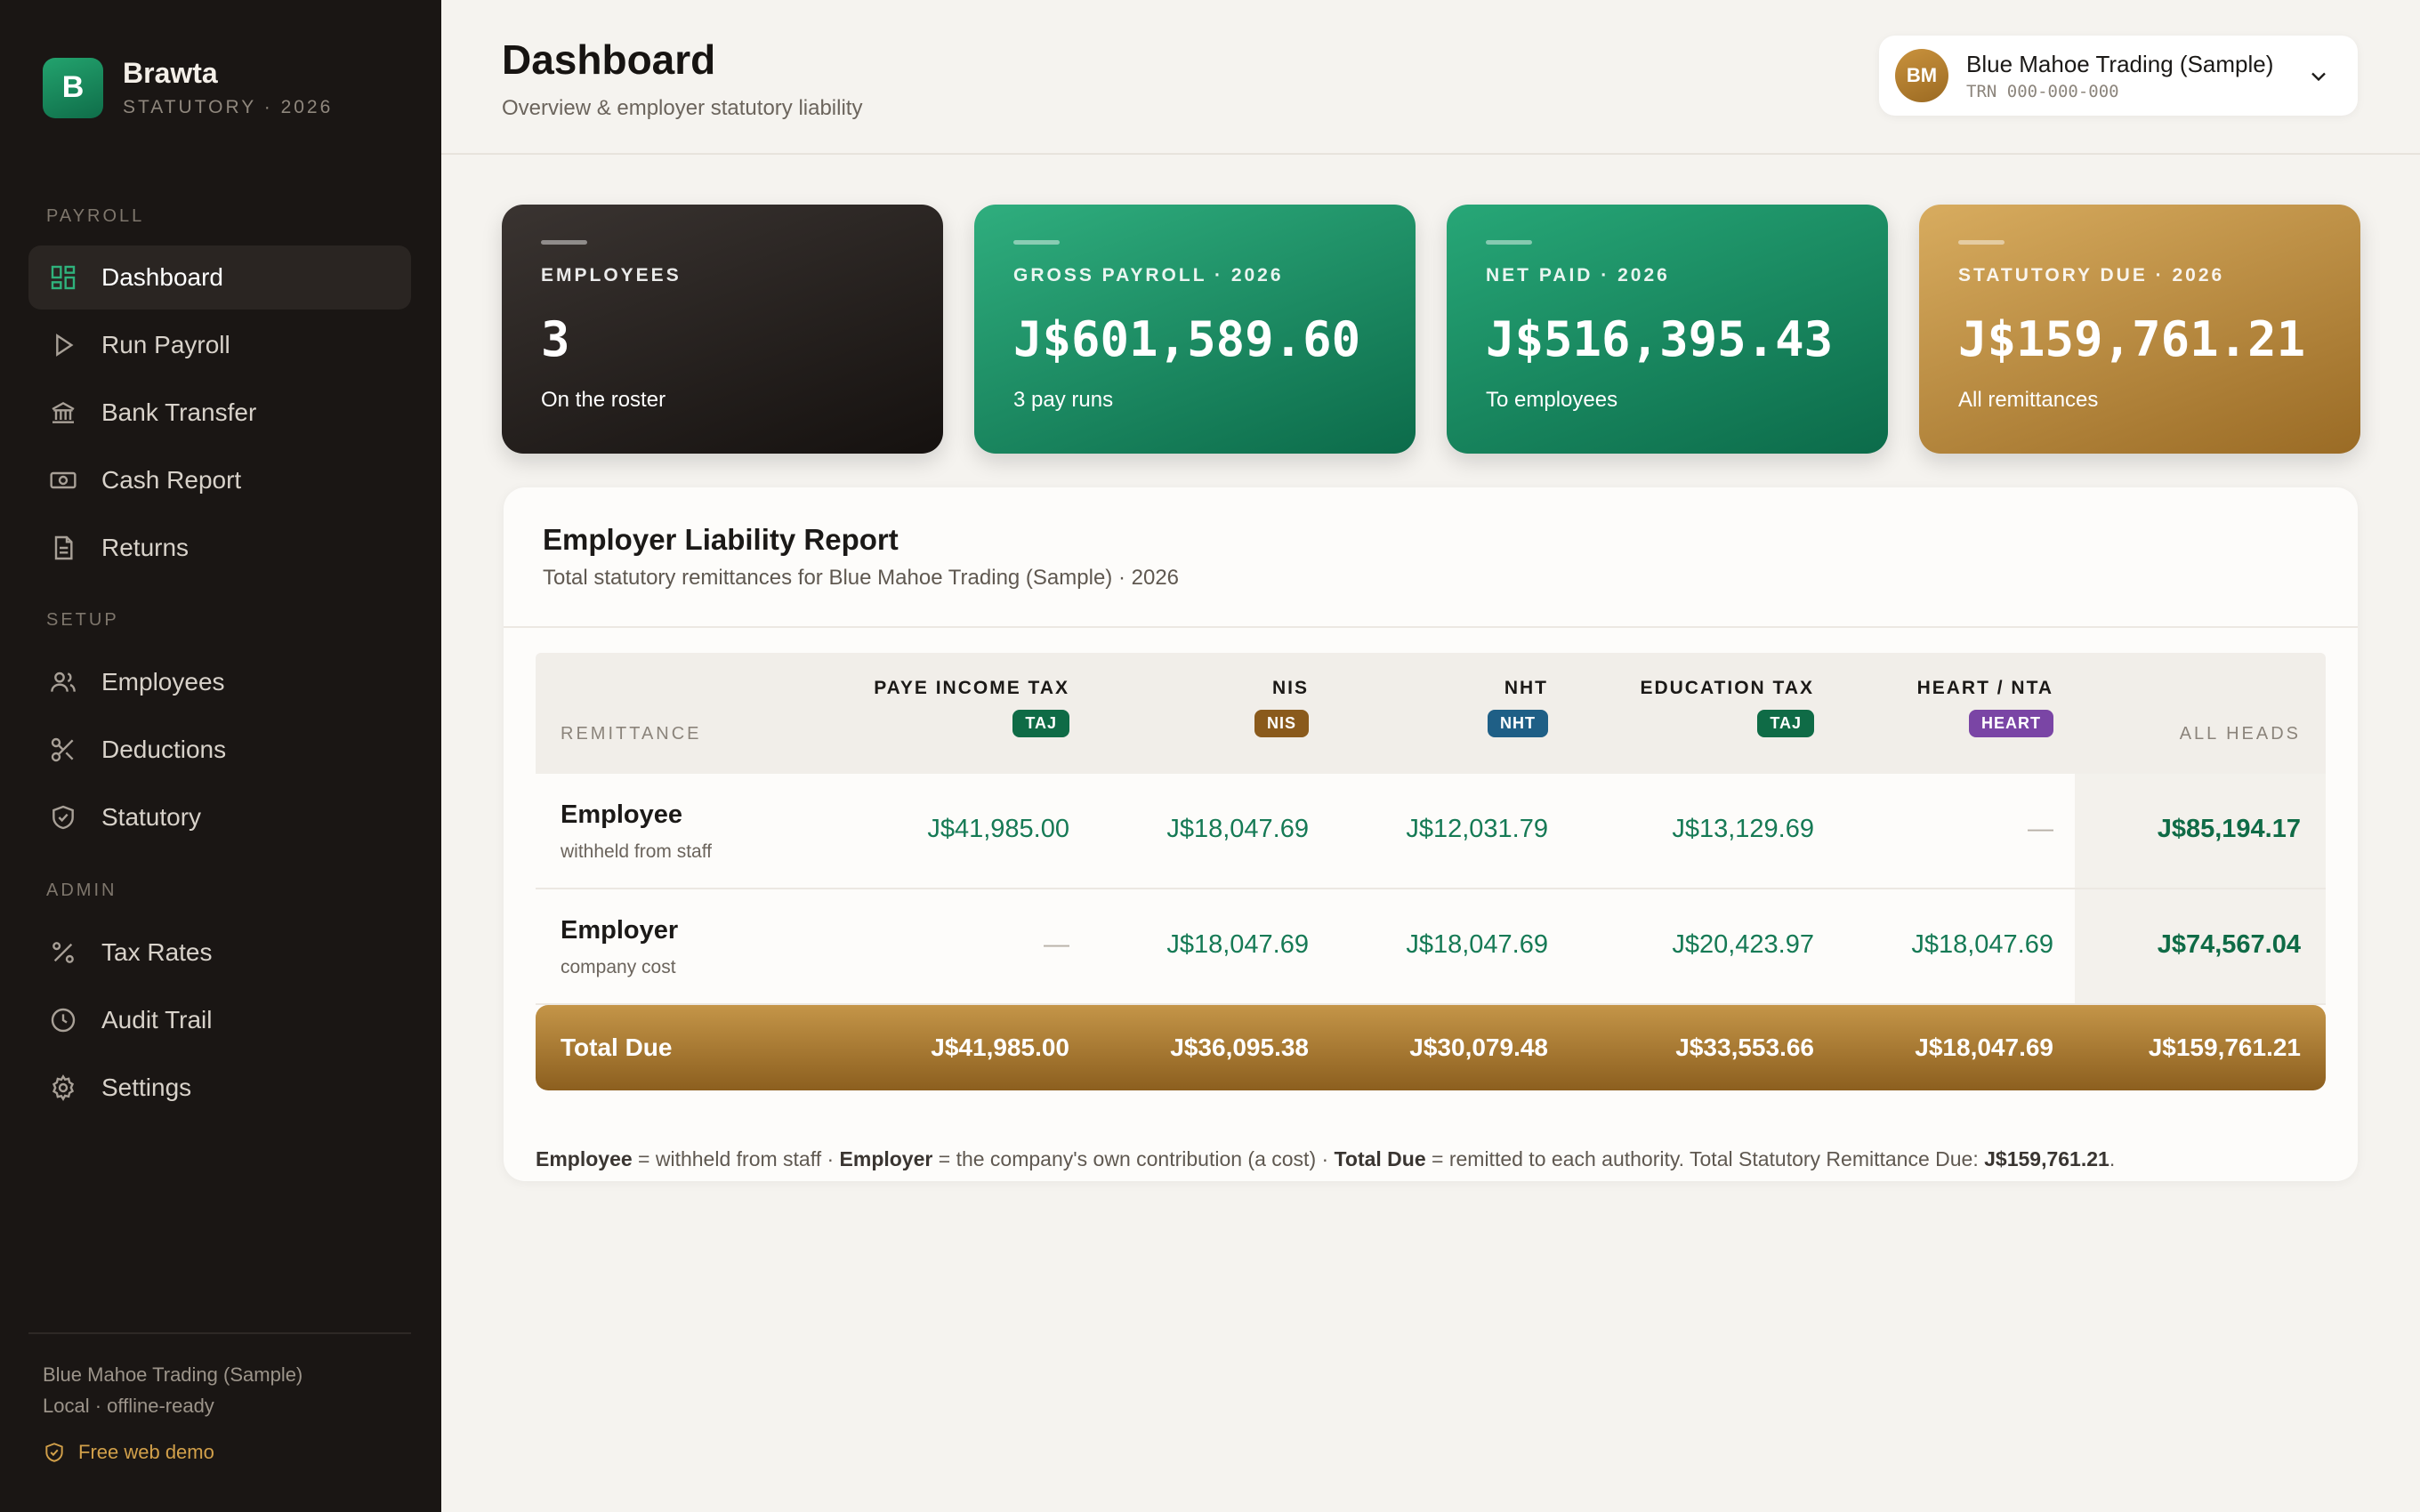 Image resolution: width=2420 pixels, height=1512 pixels. I want to click on col-remittance: REMITTANCE, so click(631, 734).